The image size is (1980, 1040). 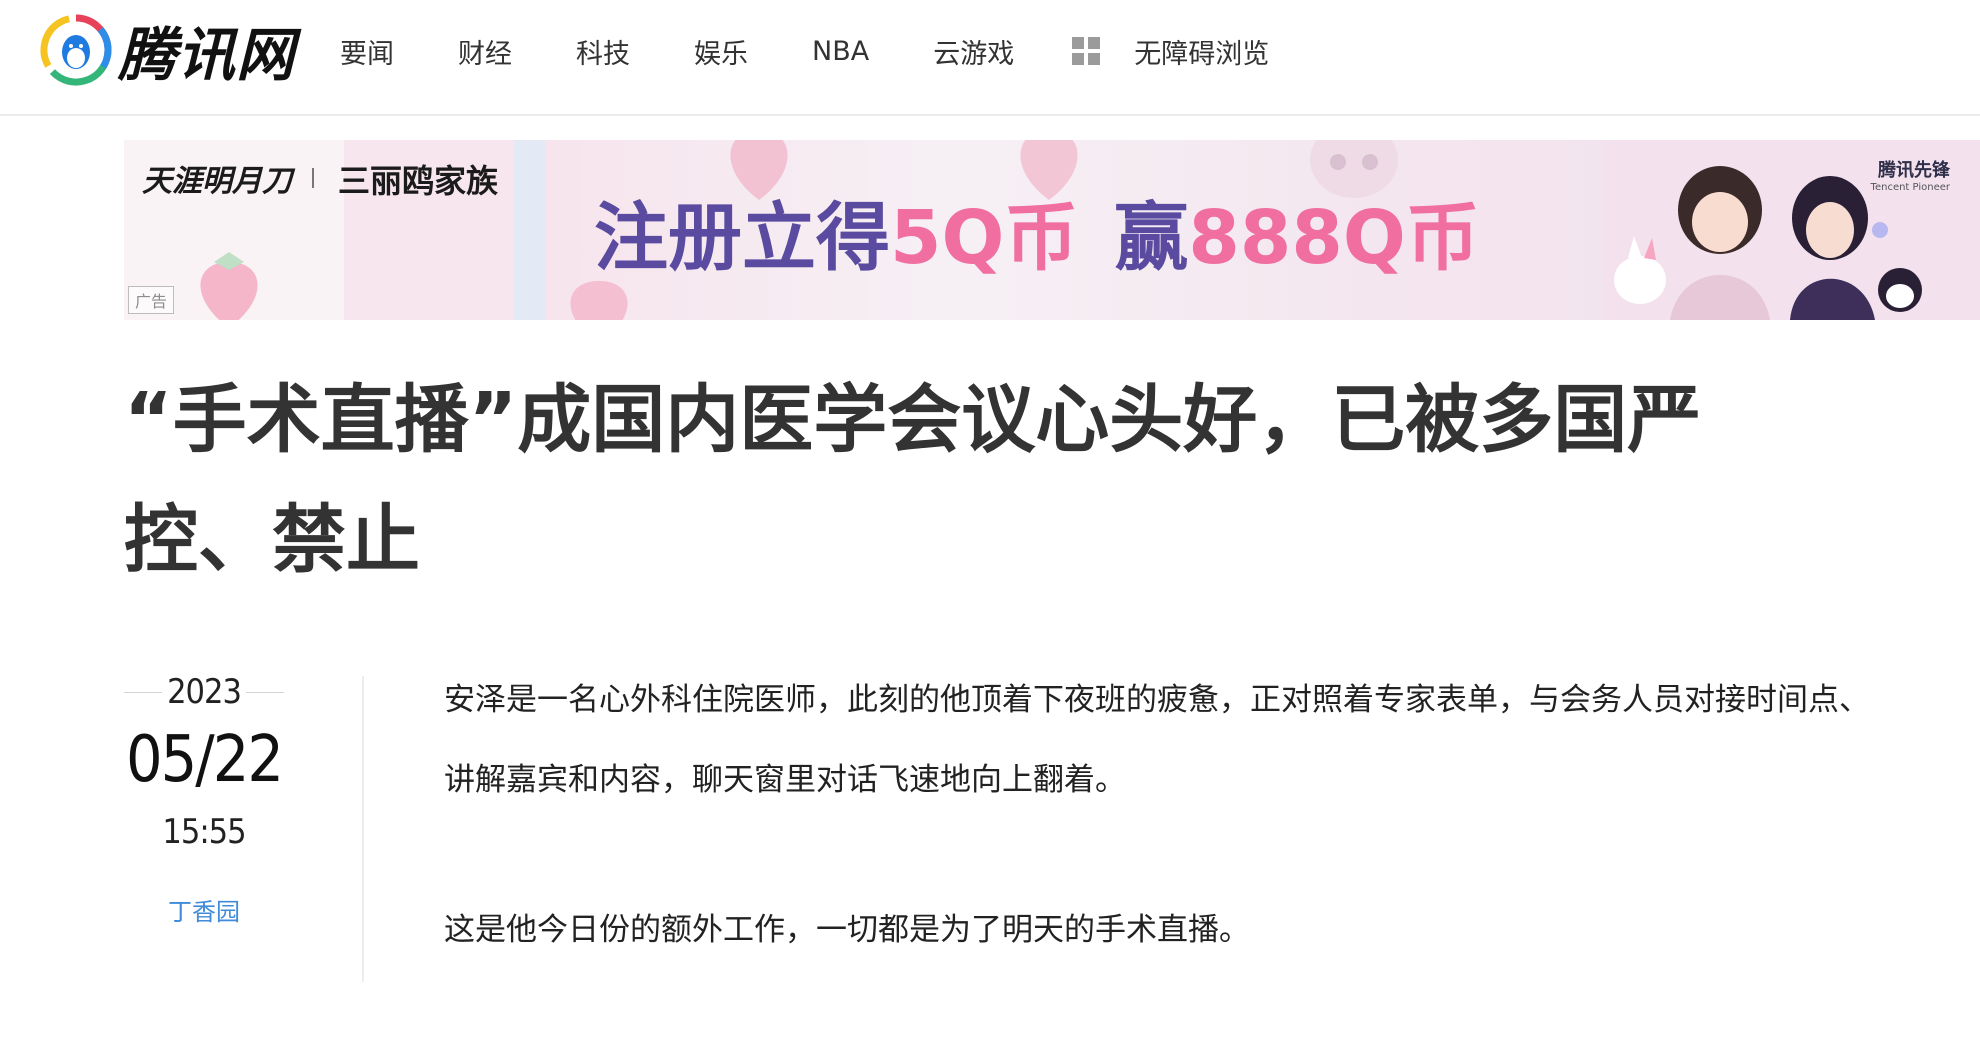 I want to click on ad-pioneer-subtext: Tencent Pioneer, so click(x=1910, y=187).